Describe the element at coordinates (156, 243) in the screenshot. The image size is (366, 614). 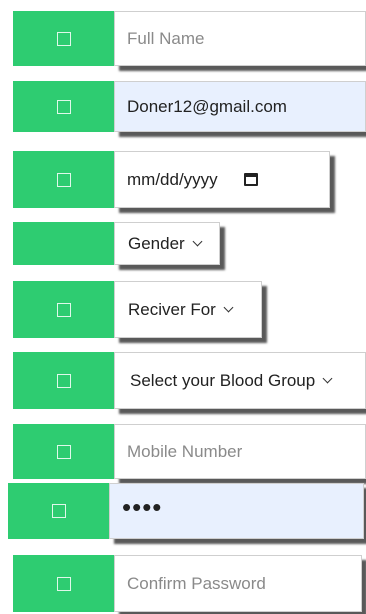
I see `gender-selected: Gender` at that location.